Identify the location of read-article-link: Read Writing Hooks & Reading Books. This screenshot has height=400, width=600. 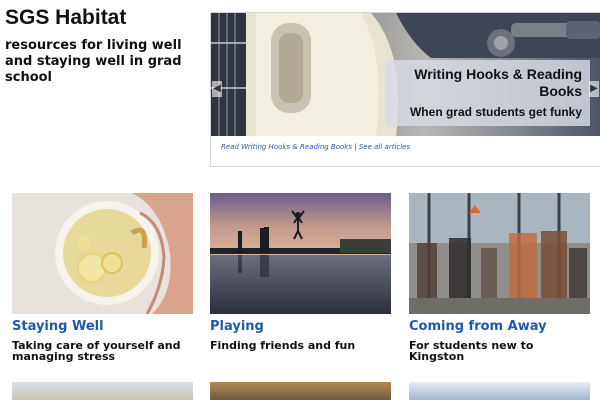
(286, 147).